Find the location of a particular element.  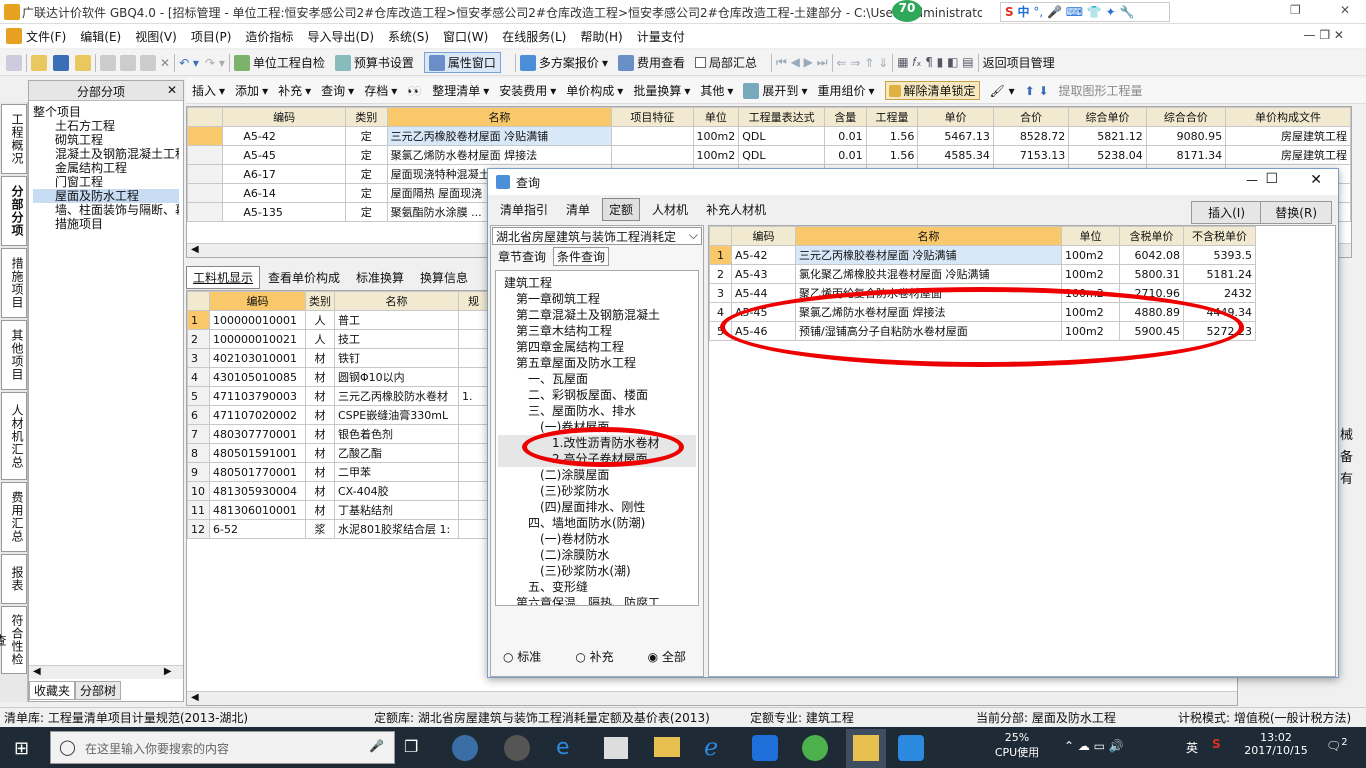

tab-reports: 报表 is located at coordinates (14, 579).